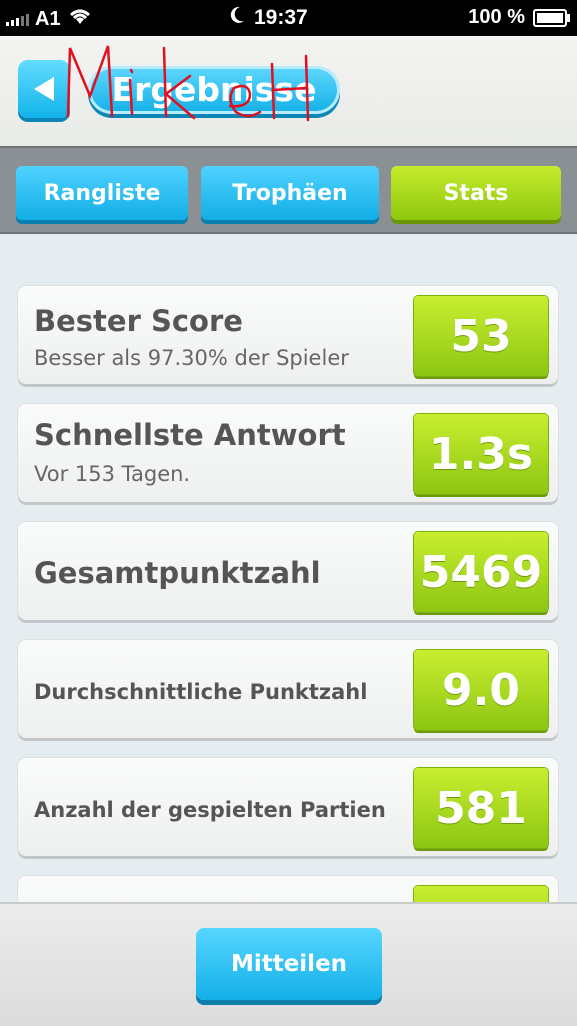 The image size is (577, 1026). Describe the element at coordinates (281, 17) in the screenshot. I see `clock: 19:37` at that location.